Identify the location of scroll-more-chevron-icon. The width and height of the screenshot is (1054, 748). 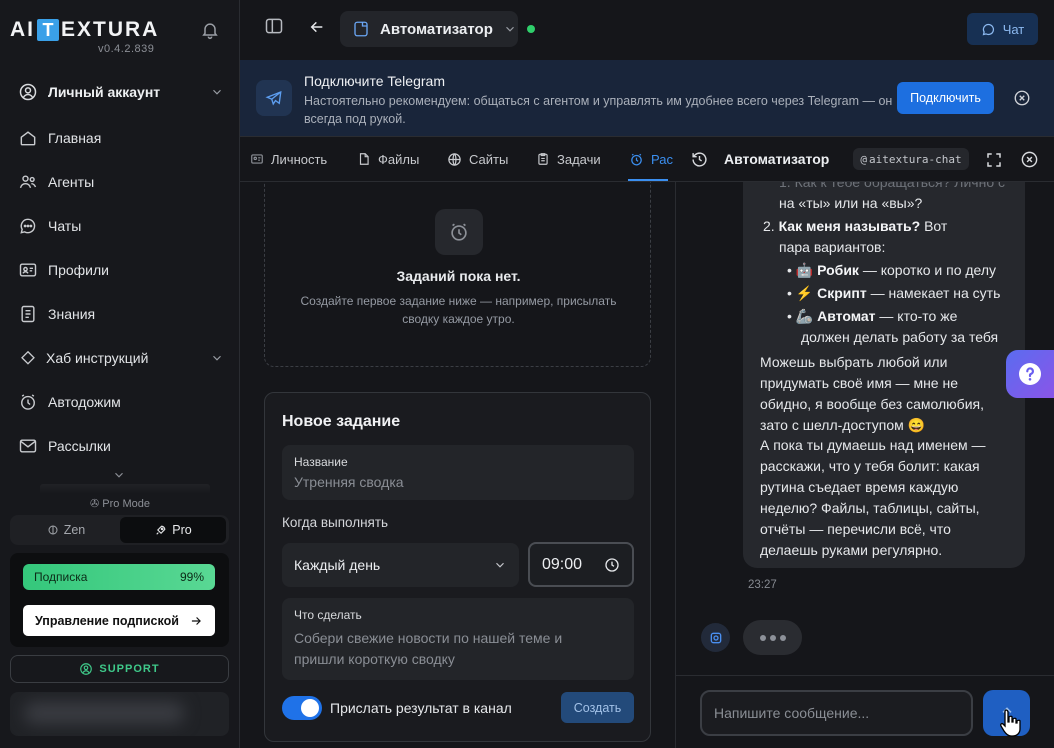
(119, 475).